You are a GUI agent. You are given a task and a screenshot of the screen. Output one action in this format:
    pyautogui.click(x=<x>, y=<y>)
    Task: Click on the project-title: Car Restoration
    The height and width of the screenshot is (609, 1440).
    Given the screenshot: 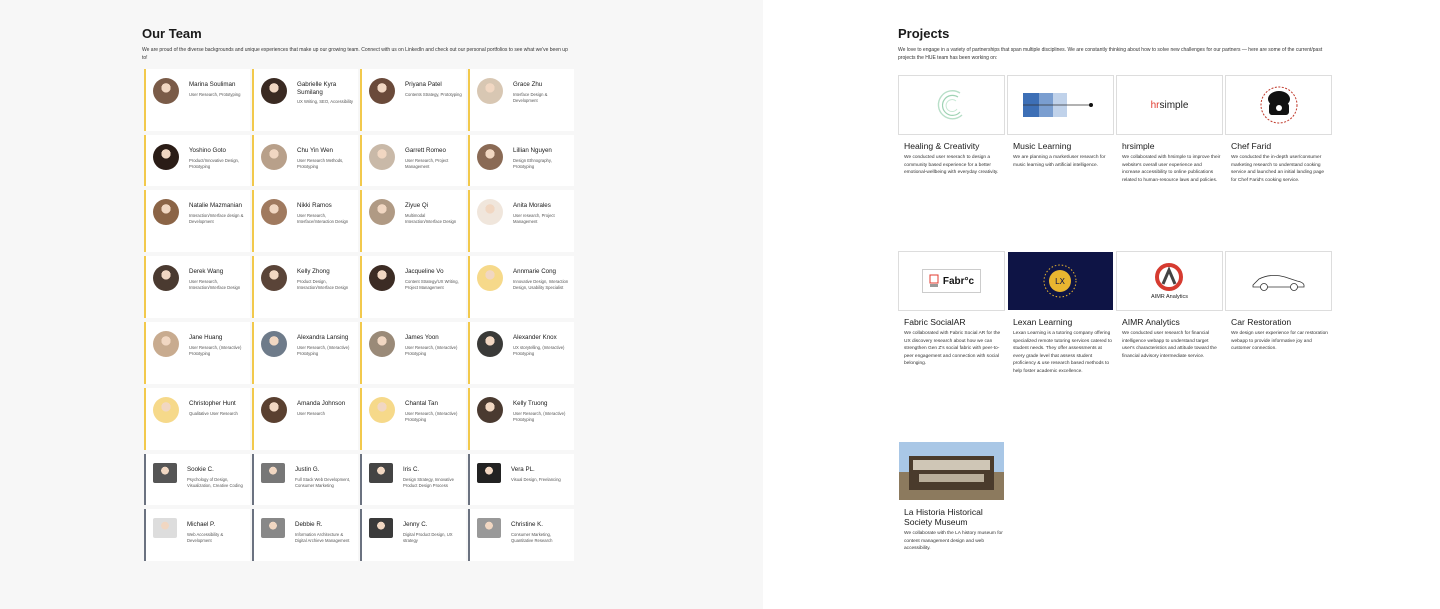 What is the action you would take?
    pyautogui.click(x=1281, y=322)
    